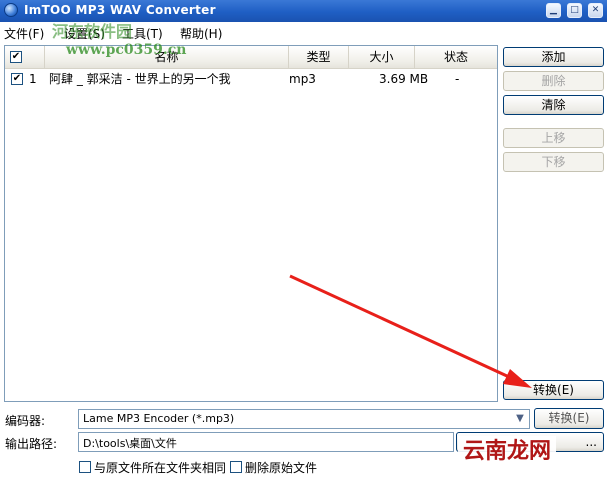 The width and height of the screenshot is (607, 478). I want to click on select-all-checkbox: ✔, so click(16, 57).